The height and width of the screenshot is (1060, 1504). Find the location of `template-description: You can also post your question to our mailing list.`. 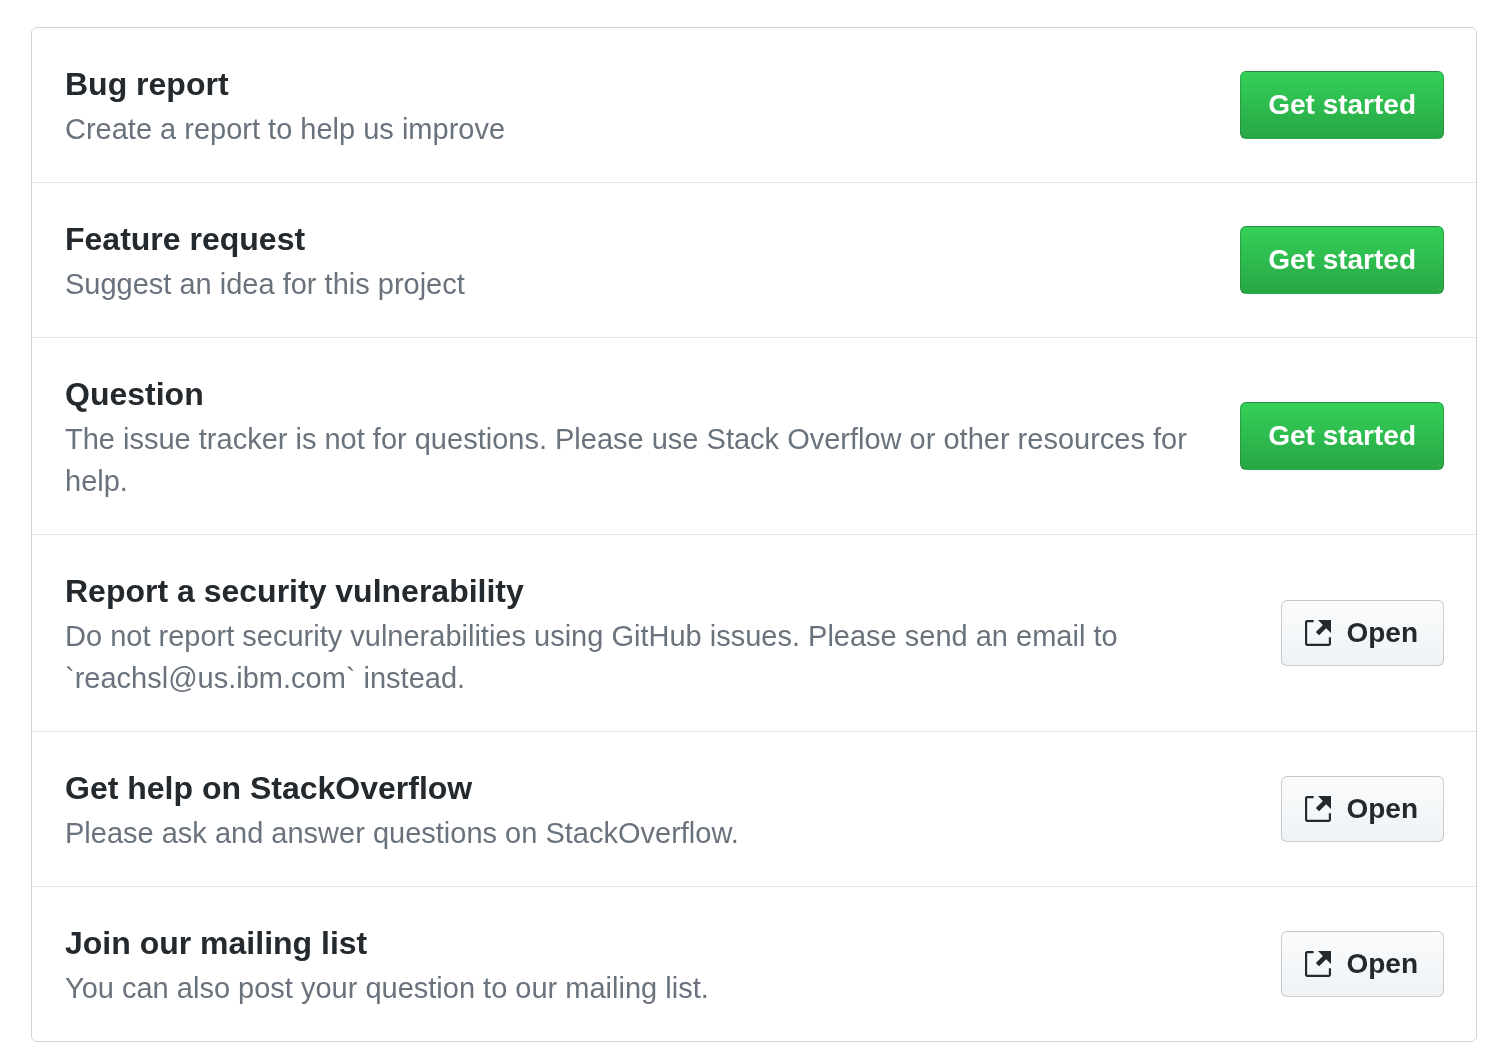

template-description: You can also post your question to our mailing list. is located at coordinates (387, 988).